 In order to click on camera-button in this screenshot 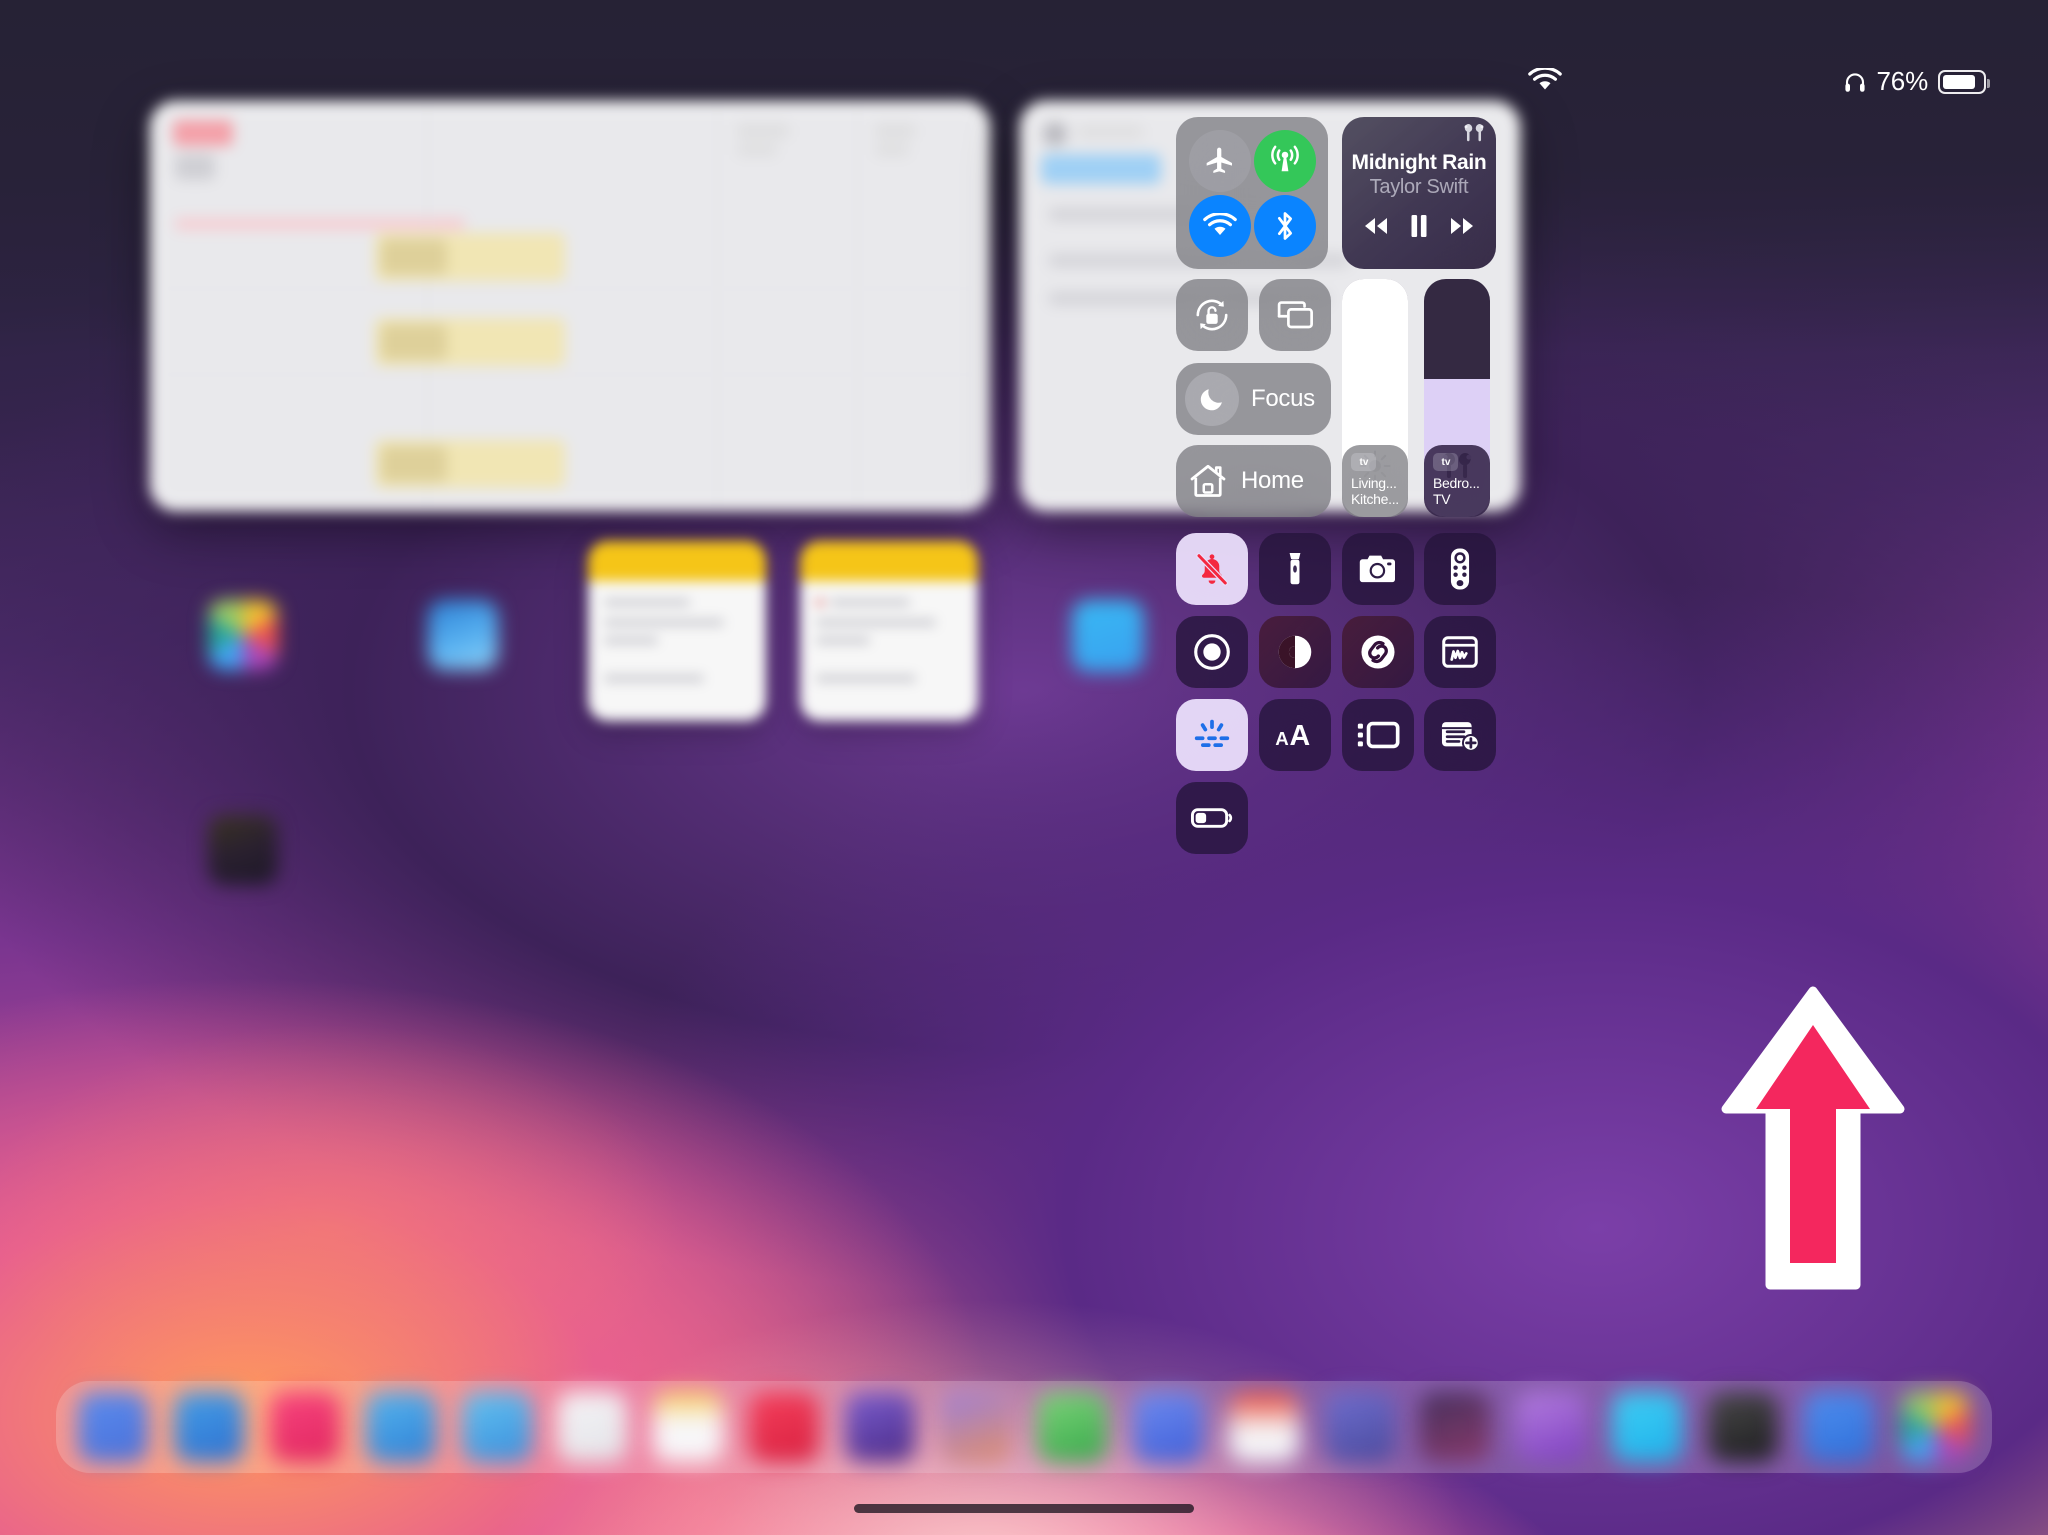, I will do `click(1378, 569)`.